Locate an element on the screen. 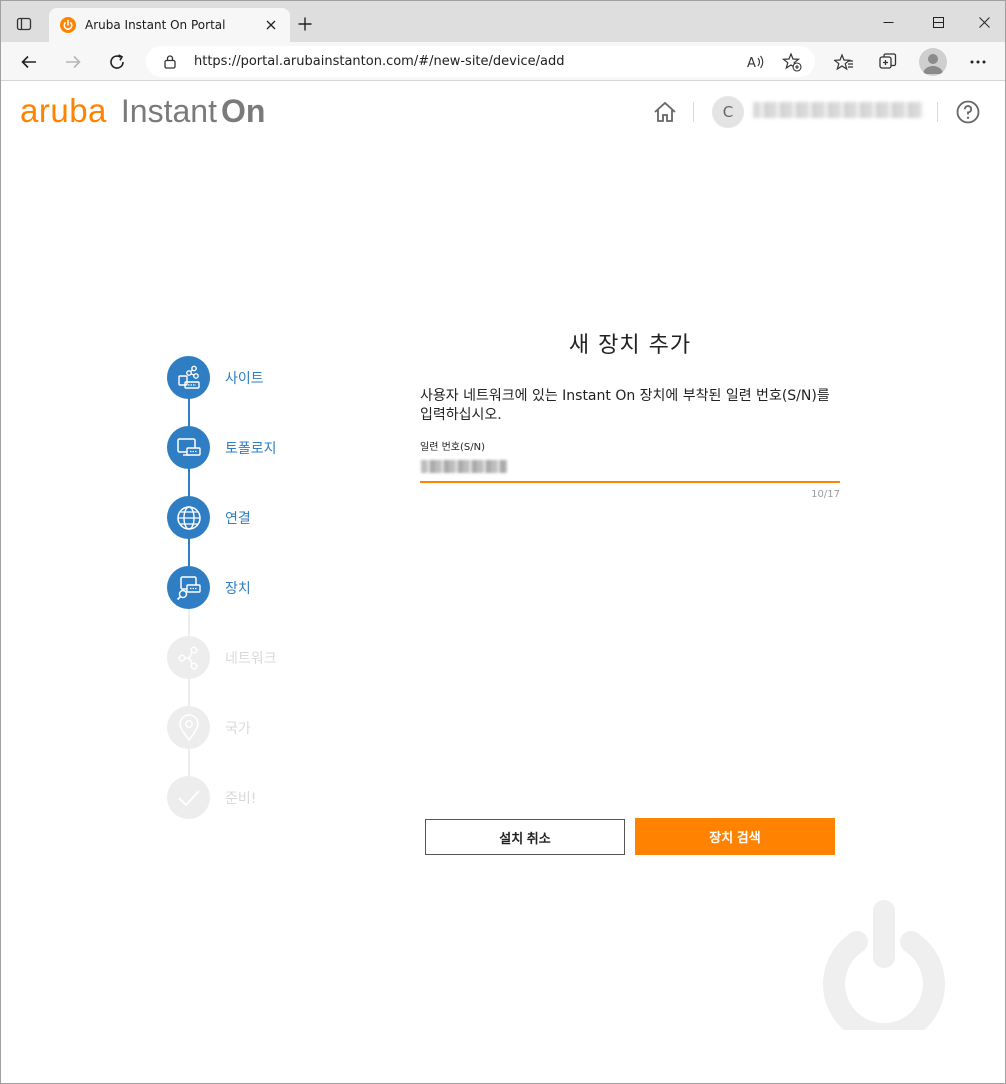 The height and width of the screenshot is (1084, 1006). cancel-setup-button: 설치 취소 is located at coordinates (525, 837).